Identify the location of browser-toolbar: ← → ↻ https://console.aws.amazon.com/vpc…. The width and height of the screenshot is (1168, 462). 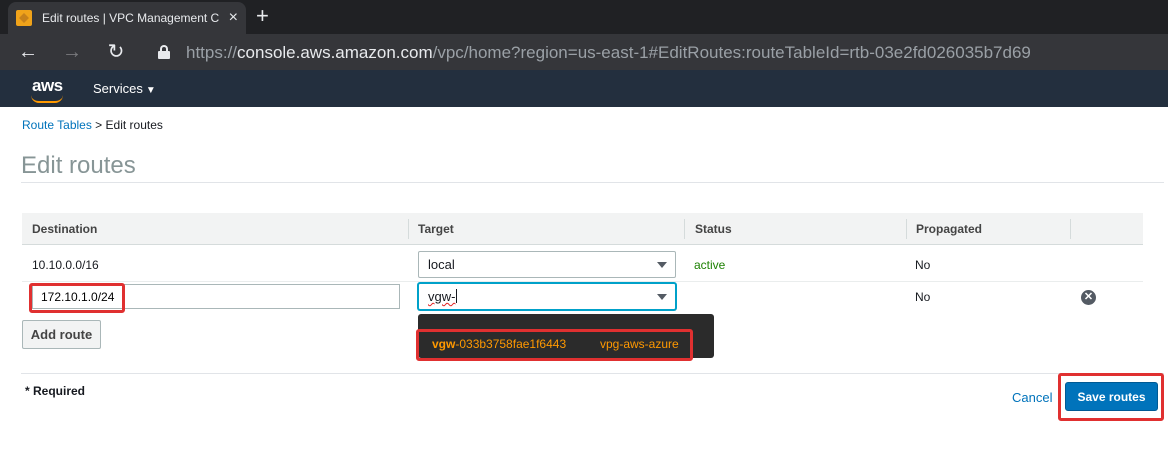
(584, 52).